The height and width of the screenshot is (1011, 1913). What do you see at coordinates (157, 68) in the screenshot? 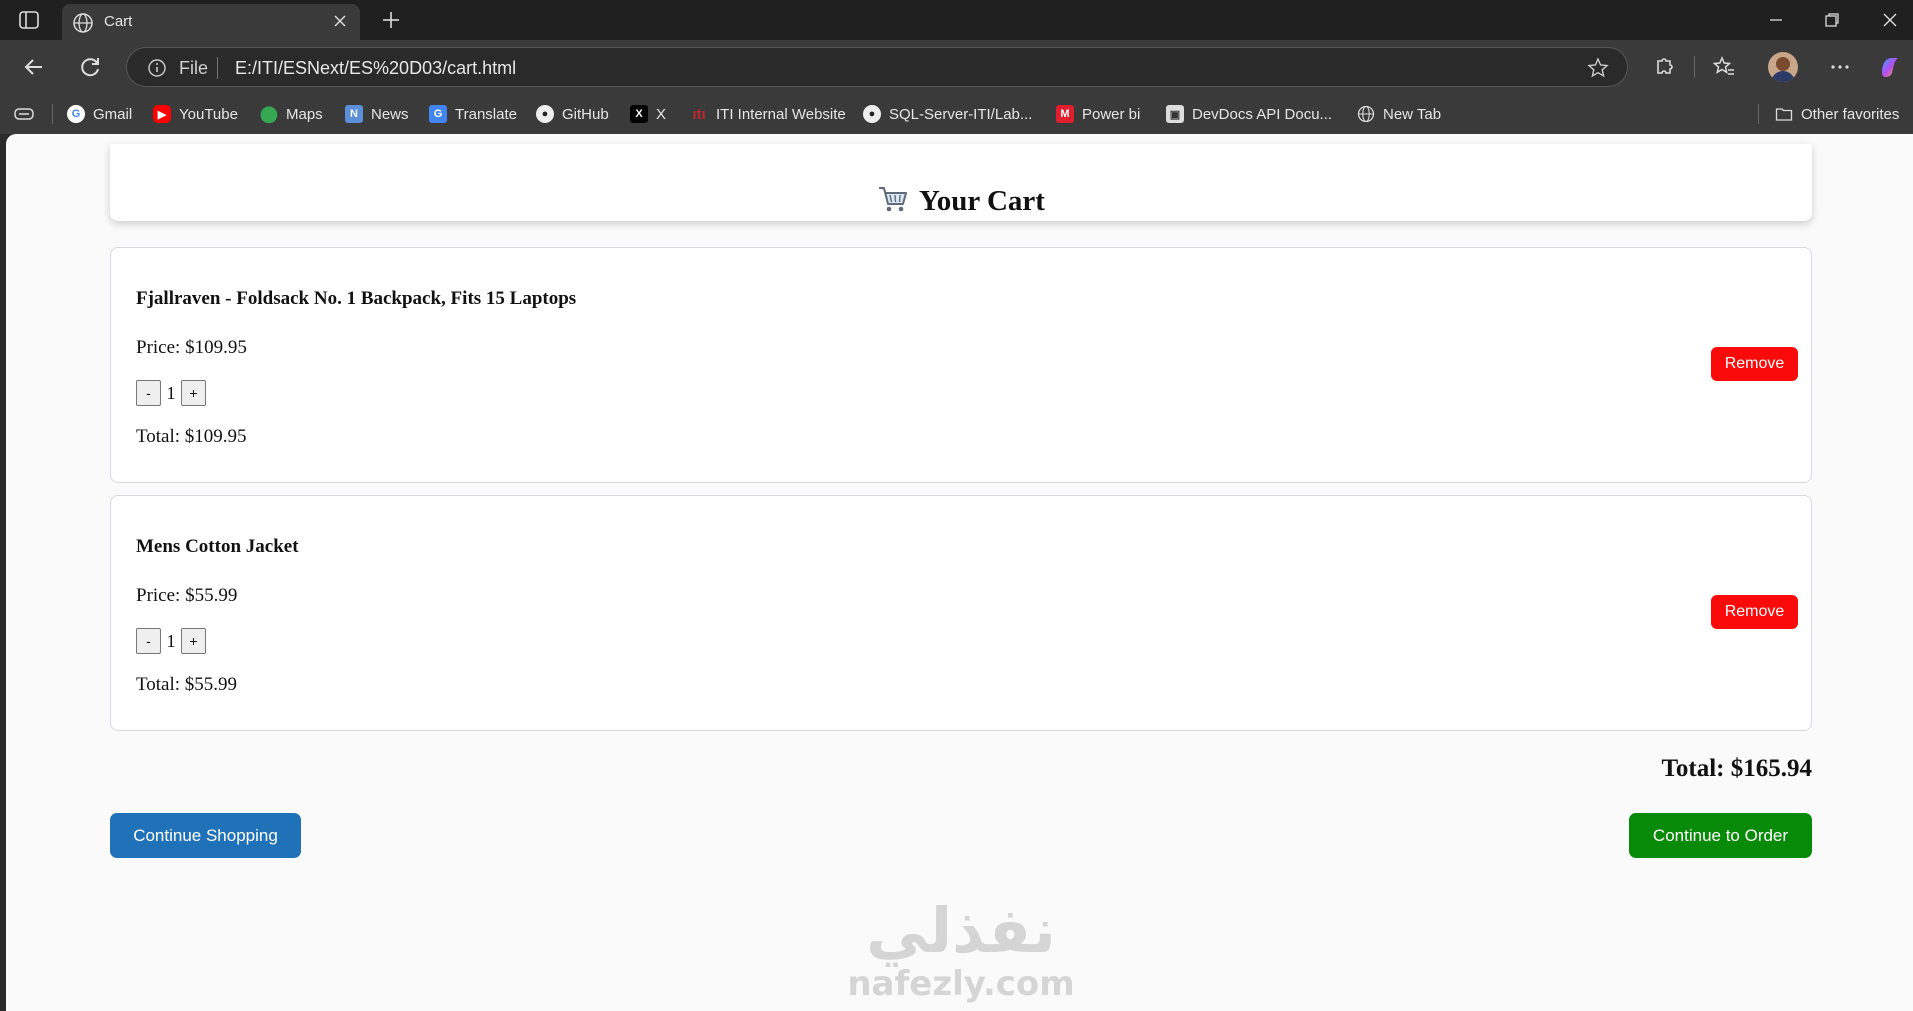
I see `info-icon` at bounding box center [157, 68].